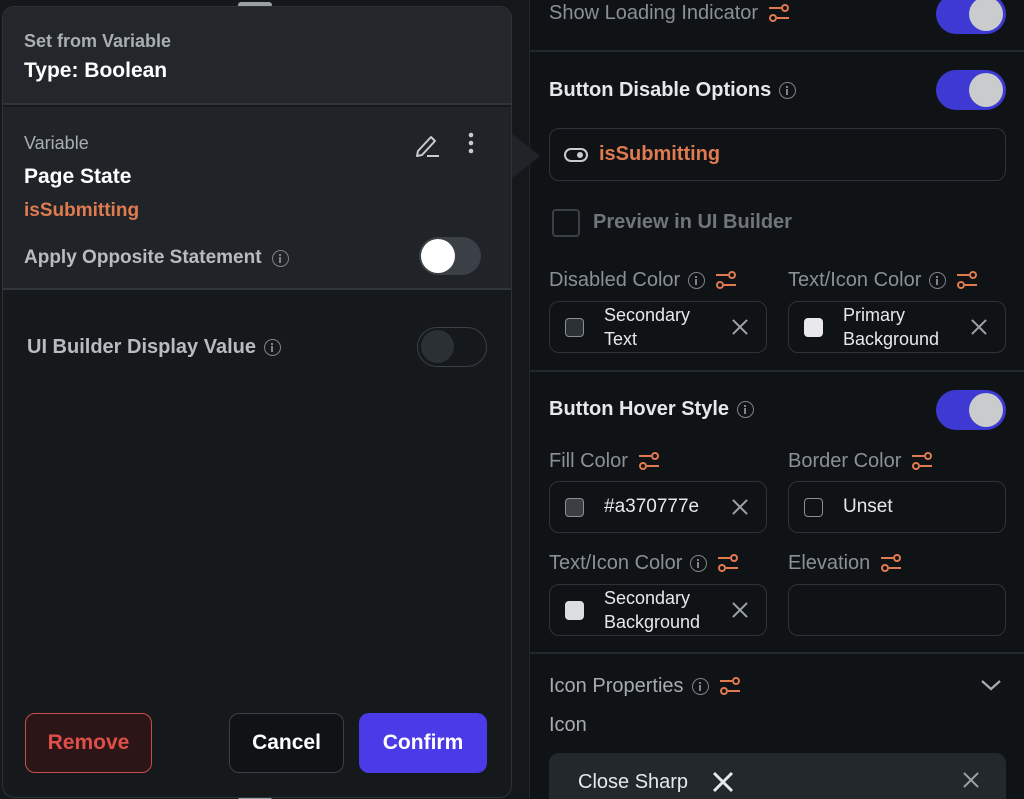 This screenshot has width=1024, height=799. Describe the element at coordinates (660, 89) in the screenshot. I see `disable-options-label: Button Disable Options` at that location.